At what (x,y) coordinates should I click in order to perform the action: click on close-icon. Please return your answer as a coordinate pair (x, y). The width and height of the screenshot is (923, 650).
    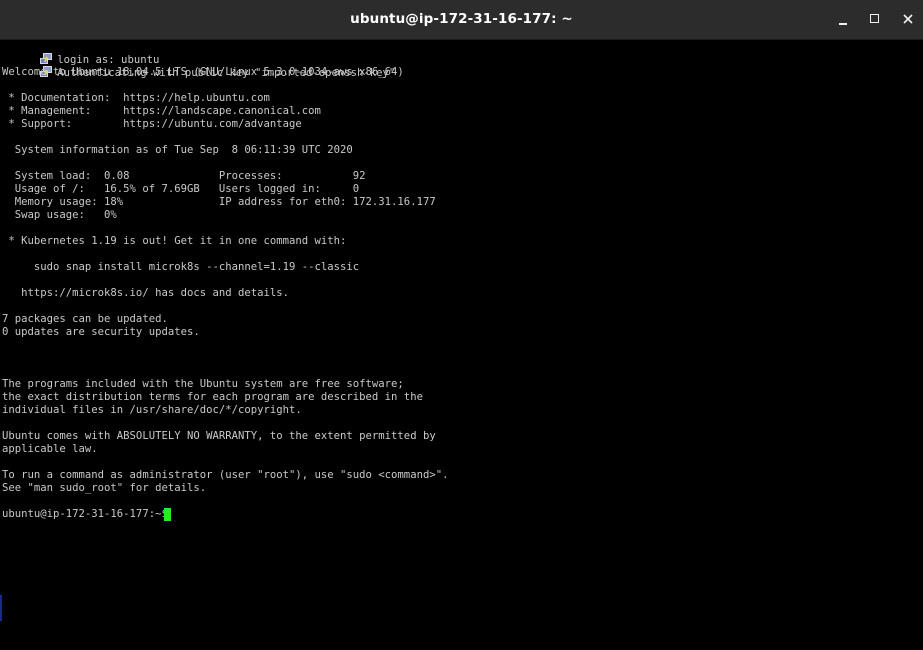
    Looking at the image, I should click on (908, 19).